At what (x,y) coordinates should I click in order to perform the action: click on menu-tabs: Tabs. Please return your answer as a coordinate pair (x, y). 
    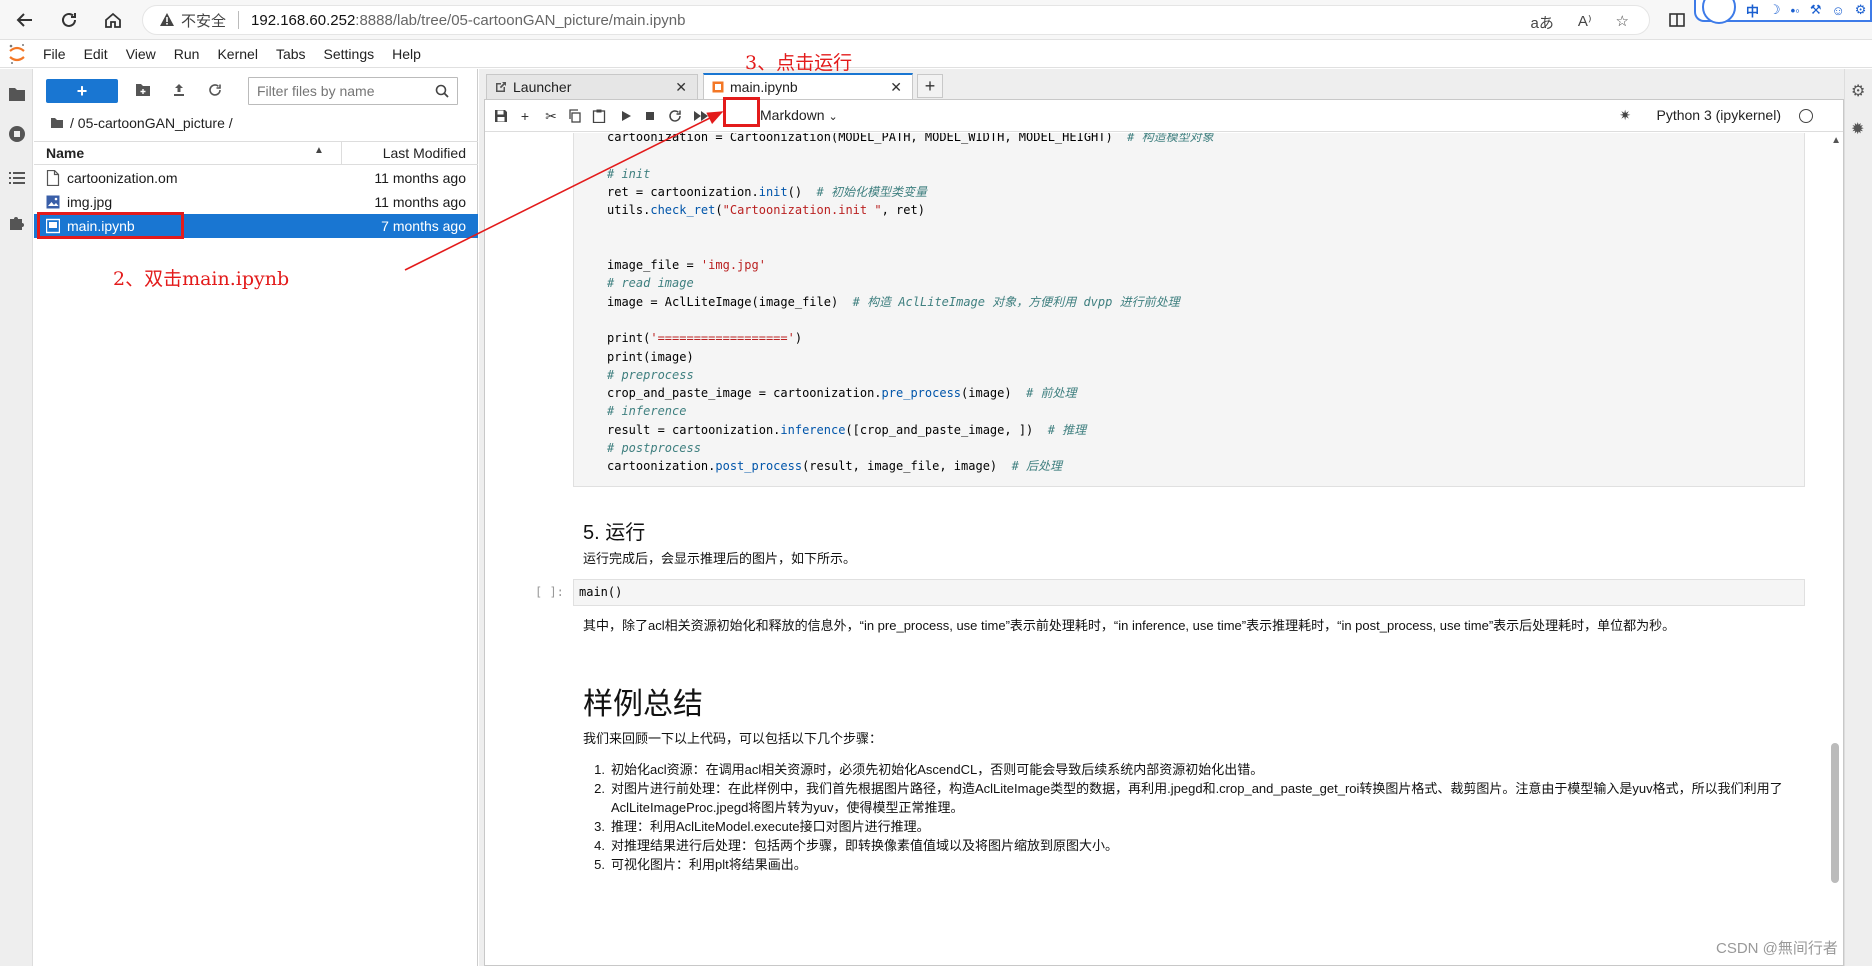
    Looking at the image, I should click on (291, 54).